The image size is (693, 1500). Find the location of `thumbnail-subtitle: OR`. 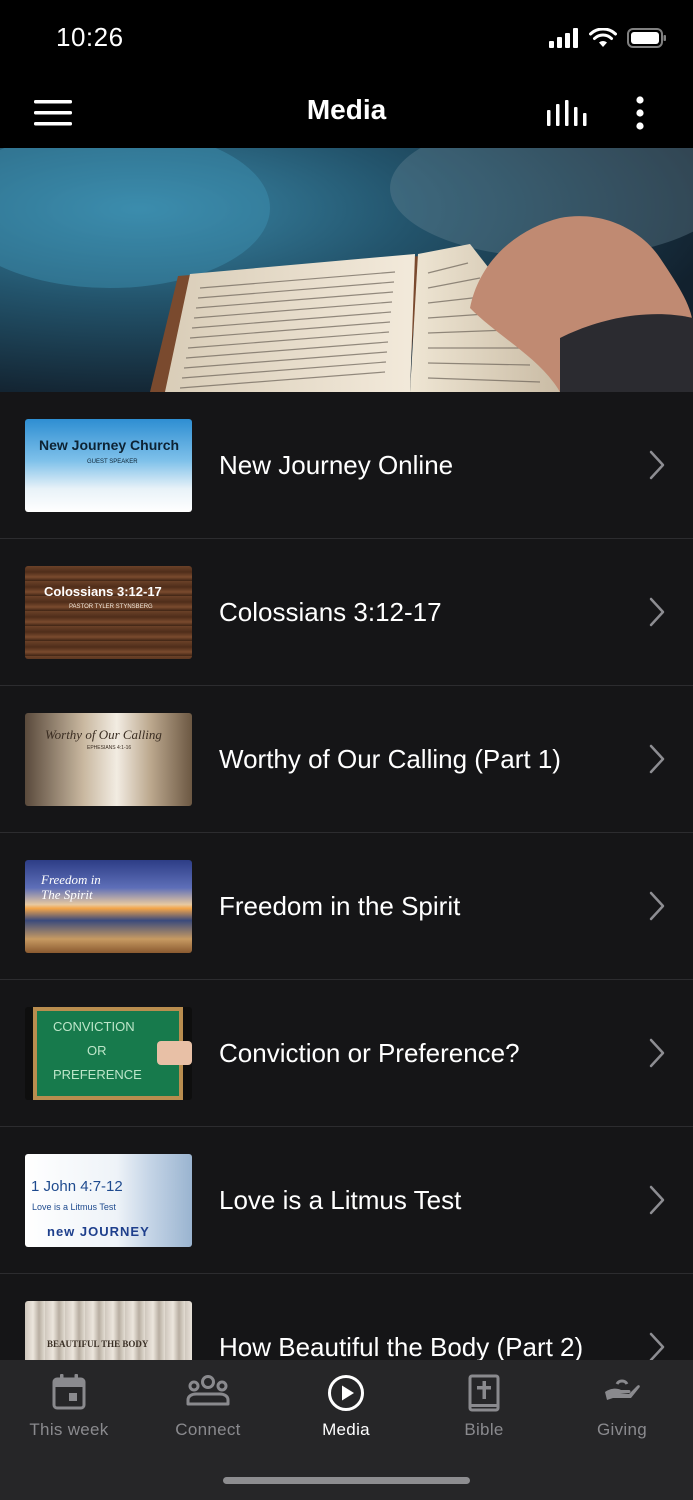

thumbnail-subtitle: OR is located at coordinates (97, 1050).